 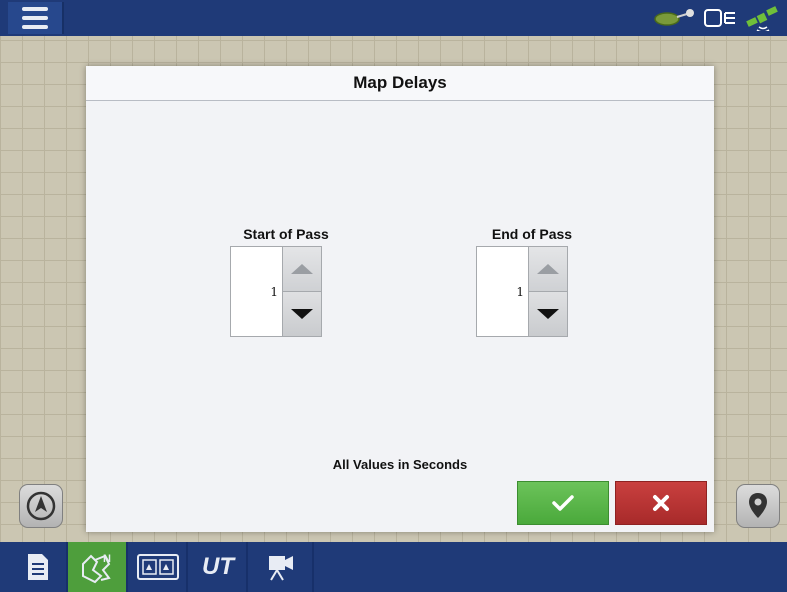 I want to click on cancel-button, so click(x=661, y=503).